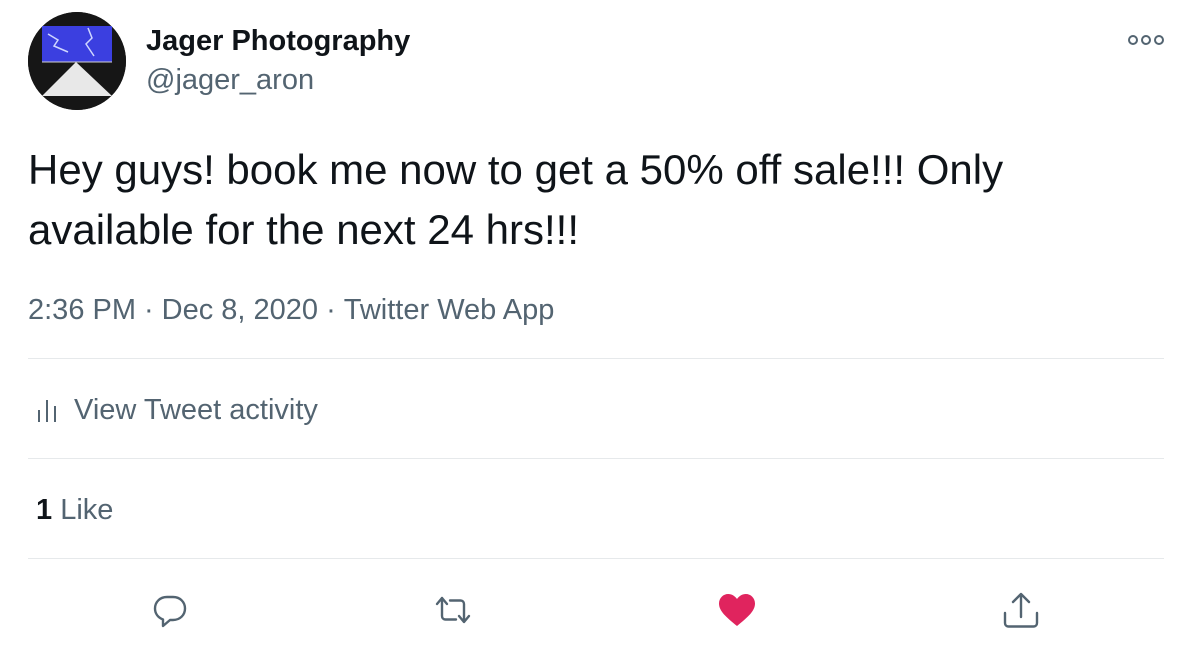 The image size is (1200, 662). I want to click on retweet-icon, so click(453, 610).